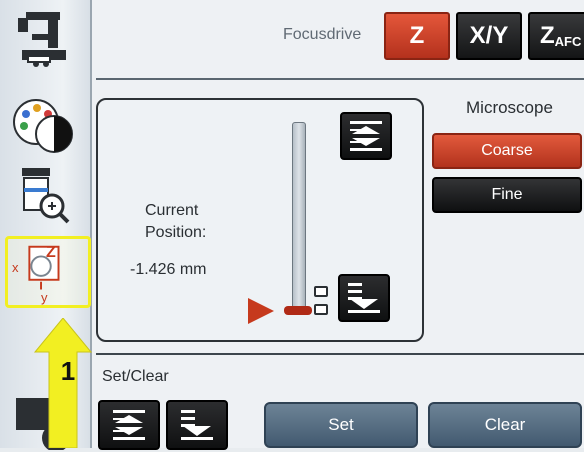 The width and height of the screenshot is (584, 452). What do you see at coordinates (340, 354) in the screenshot?
I see `setclear-divider` at bounding box center [340, 354].